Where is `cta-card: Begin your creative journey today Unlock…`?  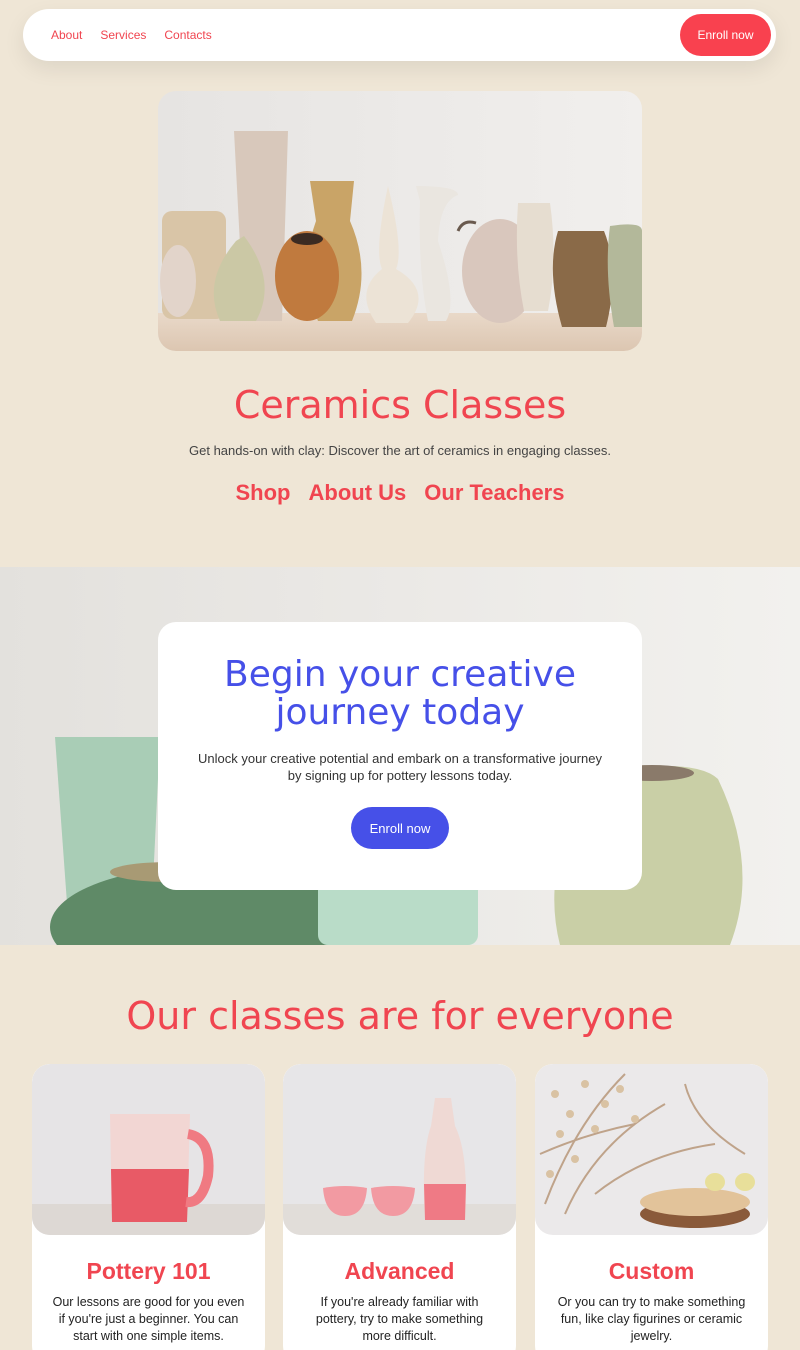 cta-card: Begin your creative journey today Unlock… is located at coordinates (400, 756).